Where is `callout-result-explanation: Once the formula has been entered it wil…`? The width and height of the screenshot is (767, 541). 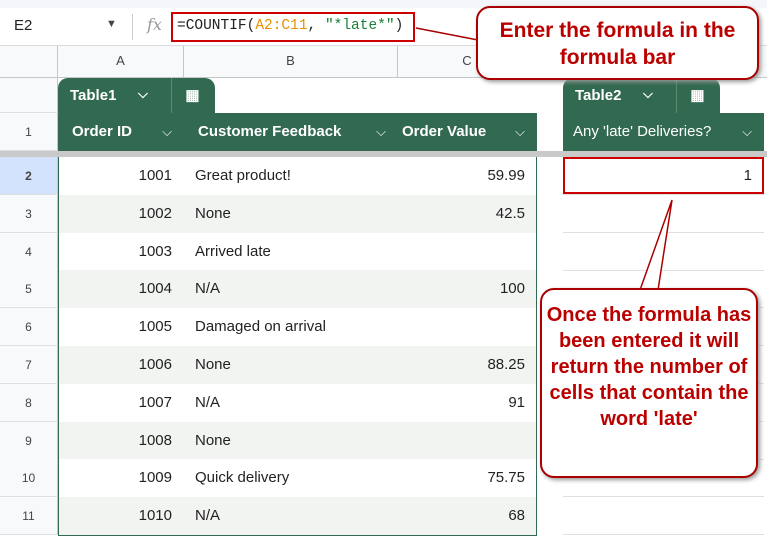 callout-result-explanation: Once the formula has been entered it wil… is located at coordinates (649, 383).